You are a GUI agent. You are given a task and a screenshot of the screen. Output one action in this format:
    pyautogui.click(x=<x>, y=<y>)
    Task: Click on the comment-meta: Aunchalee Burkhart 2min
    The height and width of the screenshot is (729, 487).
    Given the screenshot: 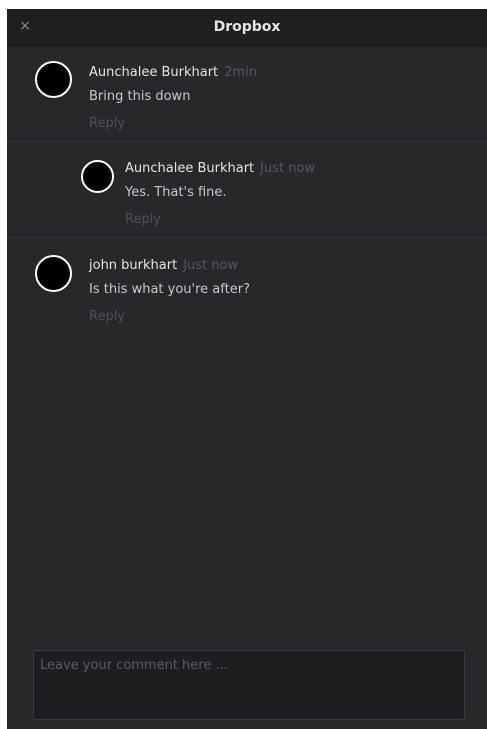 What is the action you would take?
    pyautogui.click(x=173, y=73)
    